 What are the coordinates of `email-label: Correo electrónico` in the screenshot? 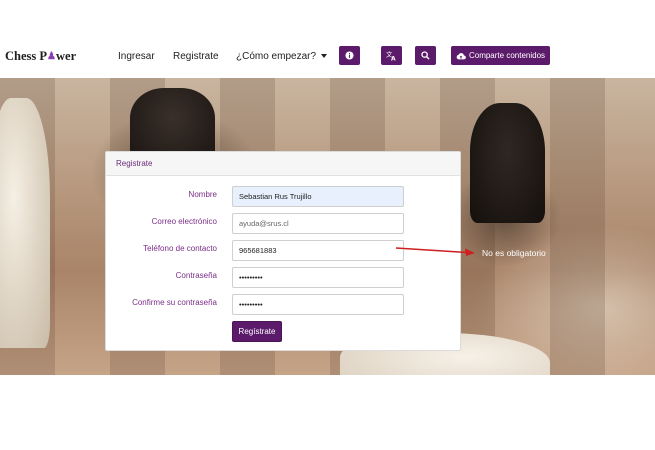 It's located at (184, 221).